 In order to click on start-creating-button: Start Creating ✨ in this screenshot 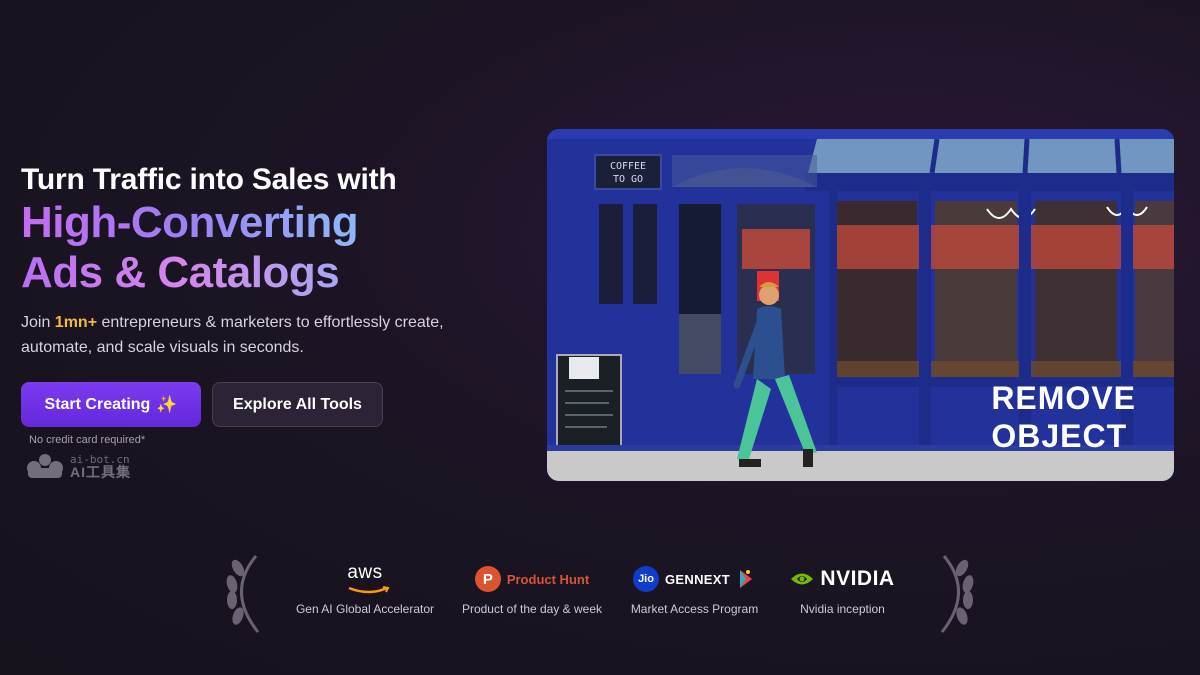, I will do `click(111, 404)`.